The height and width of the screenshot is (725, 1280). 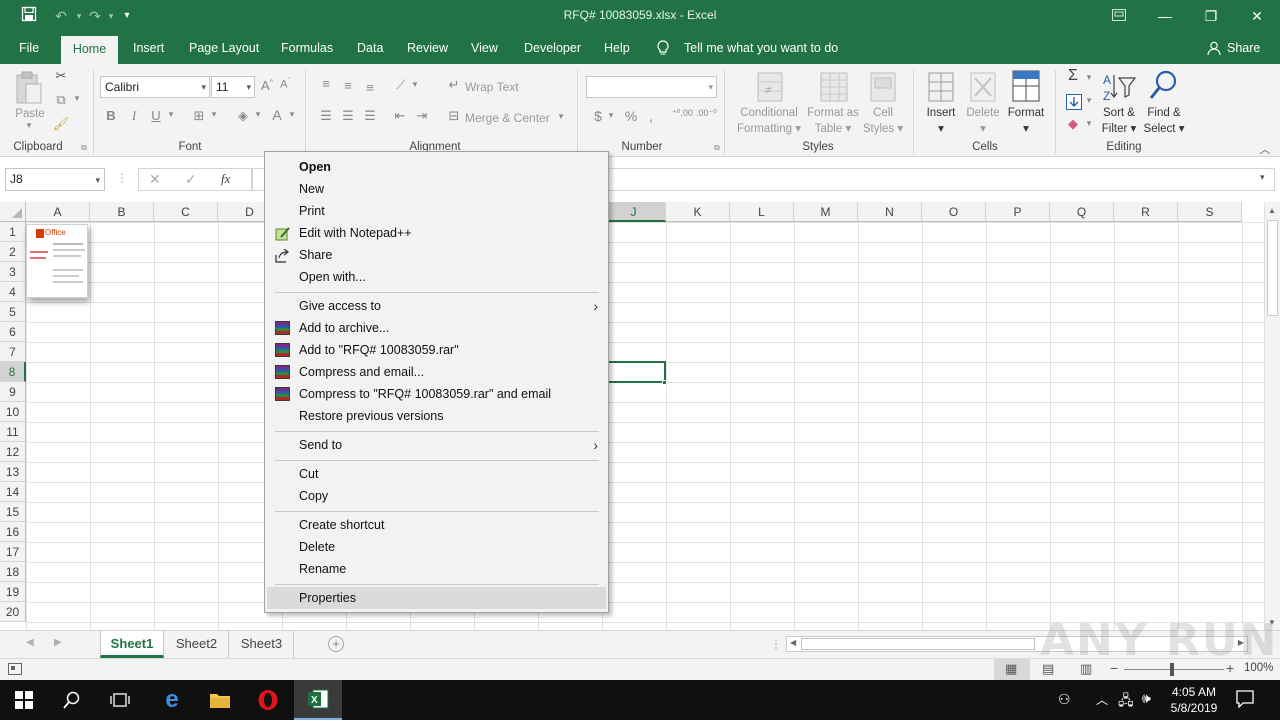 What do you see at coordinates (634, 212) in the screenshot?
I see `column-header-j: J` at bounding box center [634, 212].